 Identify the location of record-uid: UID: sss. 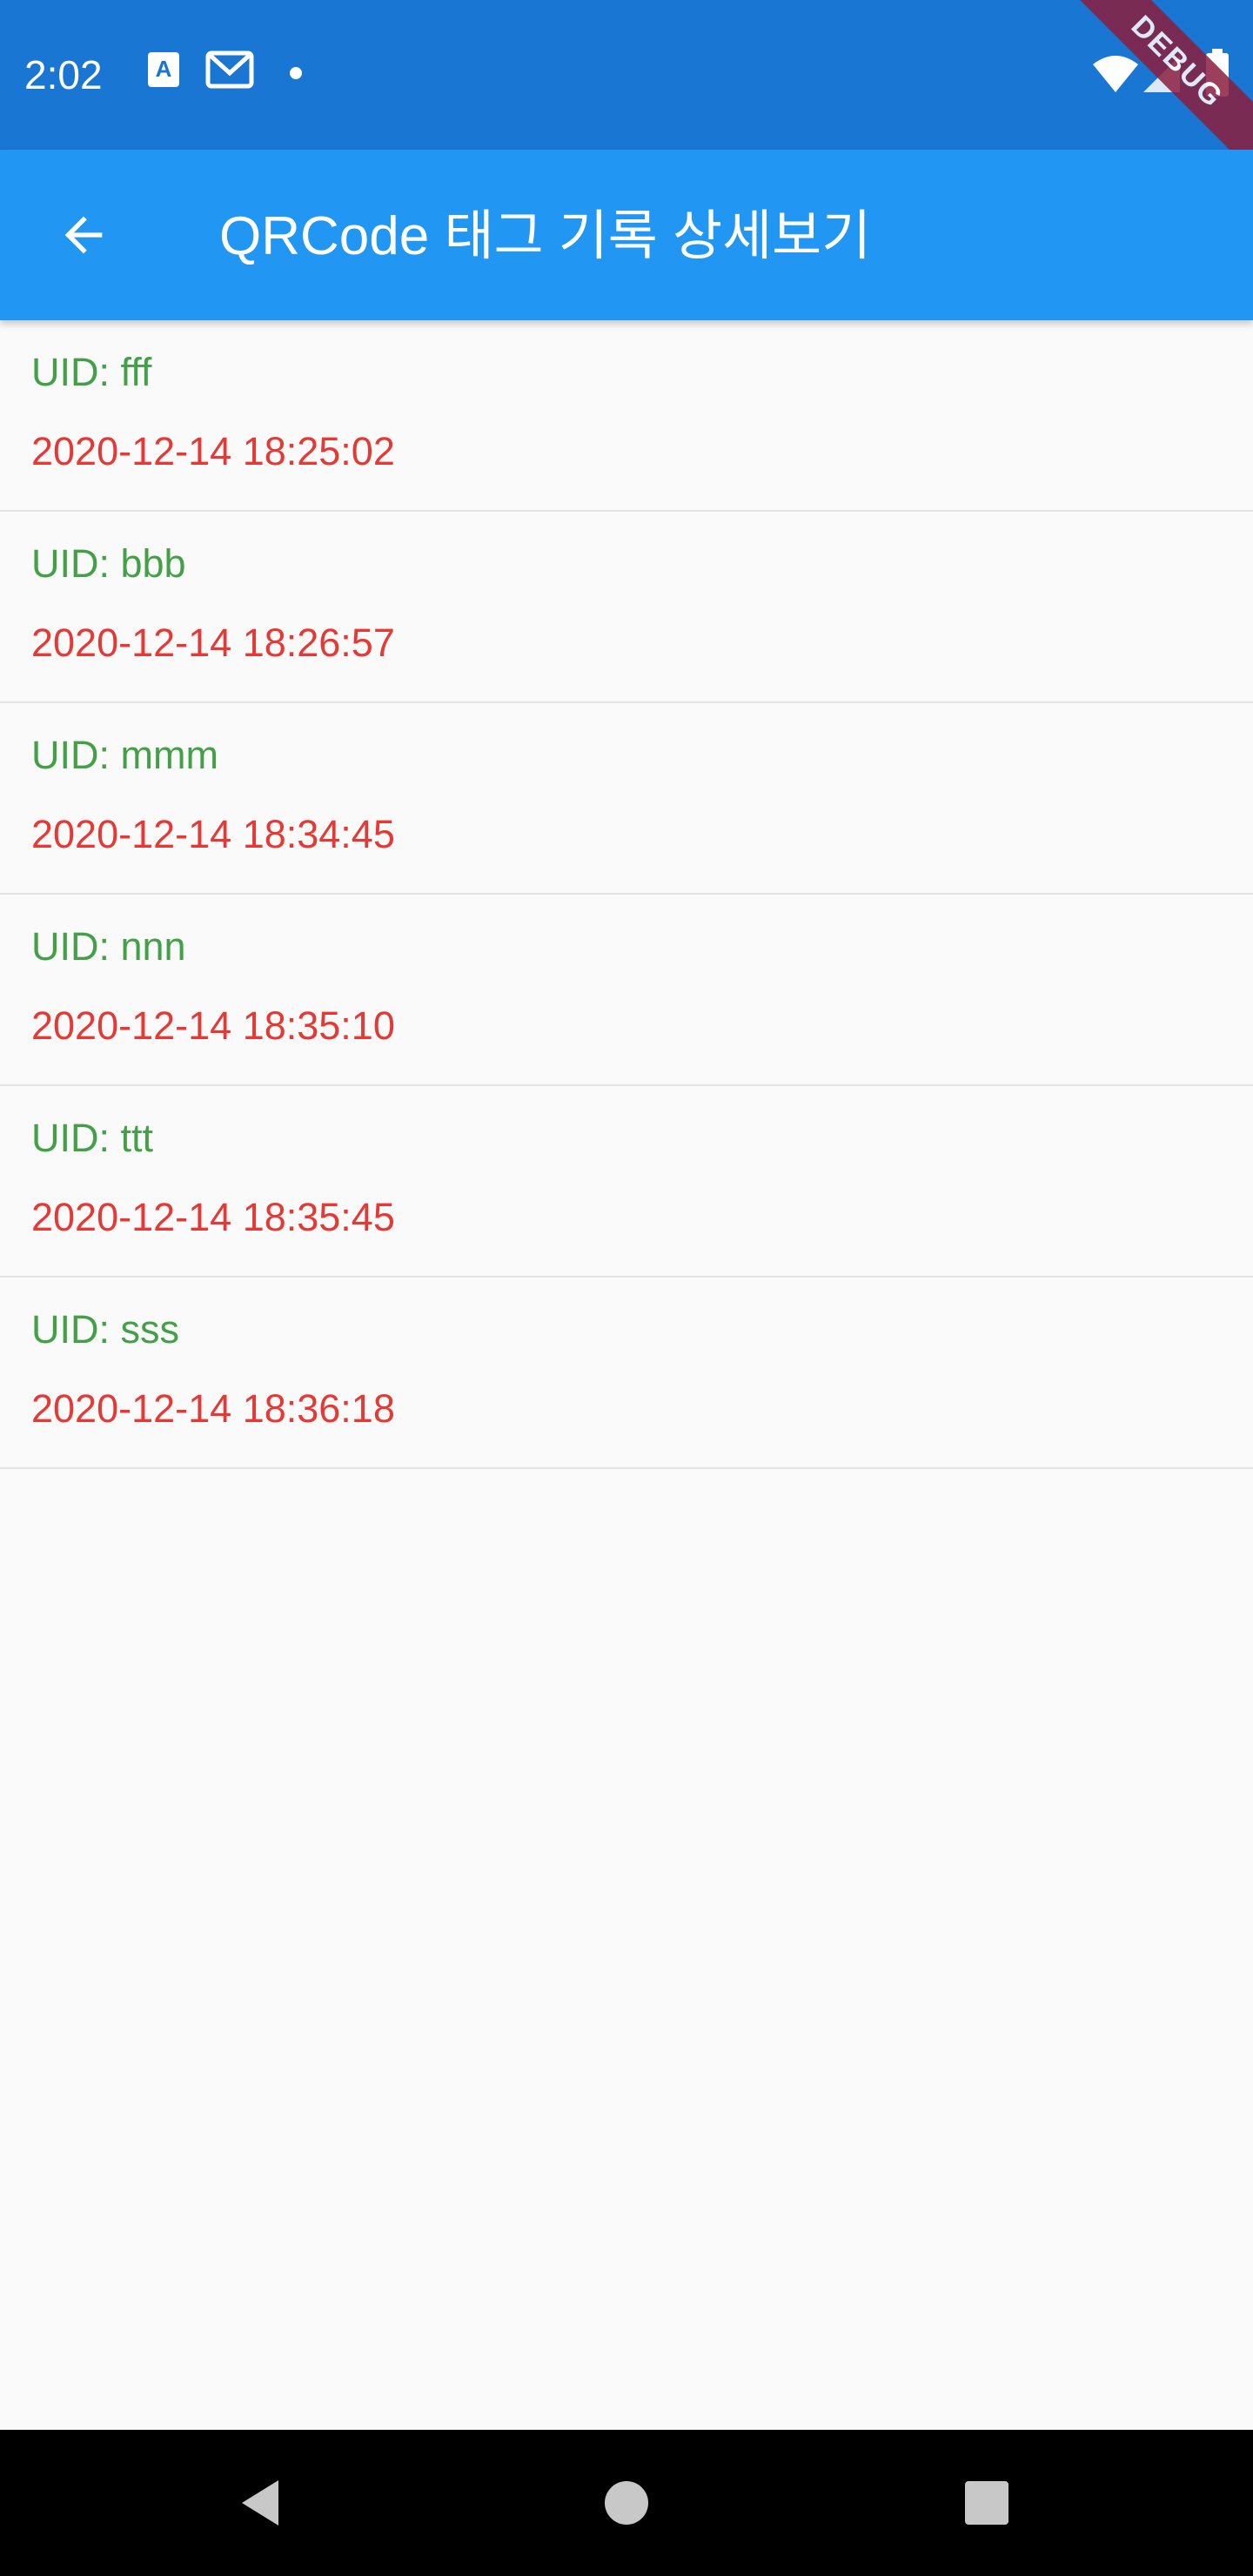
(105, 1329).